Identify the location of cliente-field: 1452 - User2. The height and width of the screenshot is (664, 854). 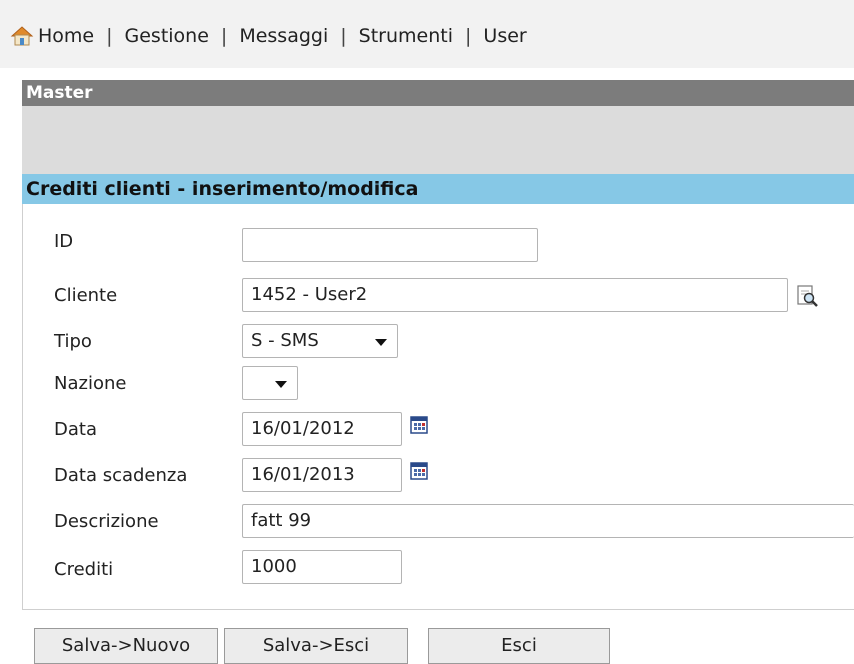
(515, 295).